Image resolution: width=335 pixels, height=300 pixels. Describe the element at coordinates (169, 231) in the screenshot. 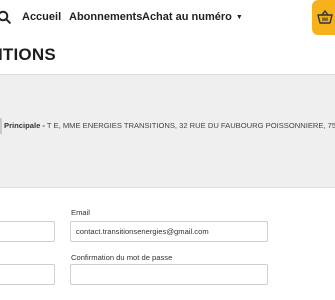

I see `email-field` at that location.